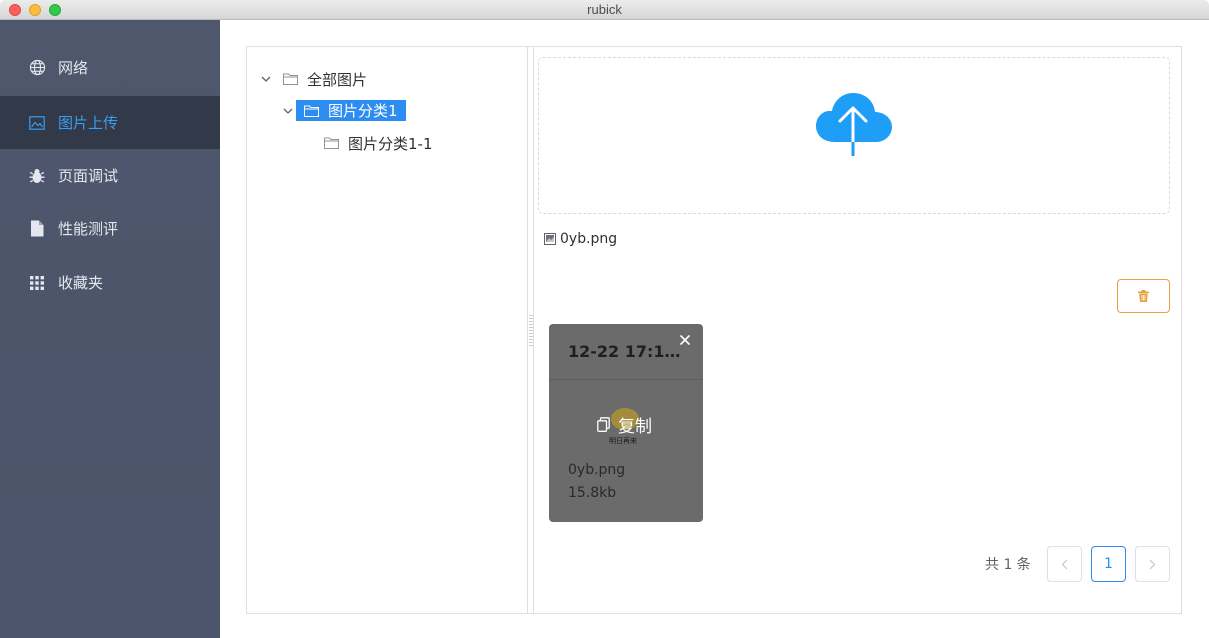 This screenshot has height=638, width=1209. Describe the element at coordinates (37, 229) in the screenshot. I see `document-icon` at that location.